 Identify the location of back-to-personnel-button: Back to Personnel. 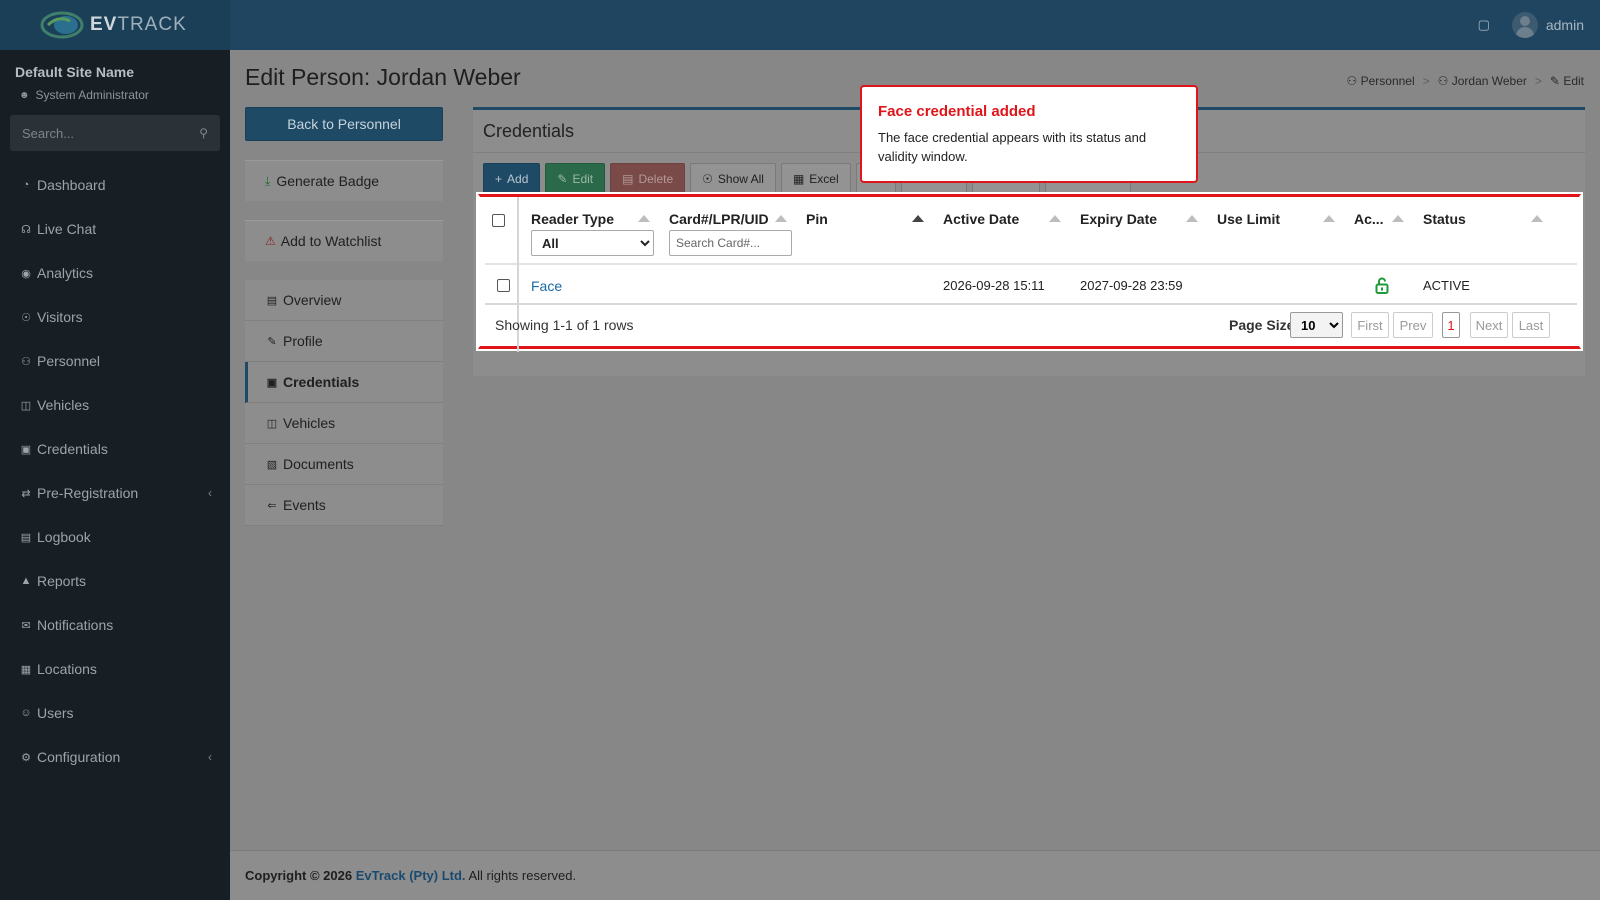
(344, 124).